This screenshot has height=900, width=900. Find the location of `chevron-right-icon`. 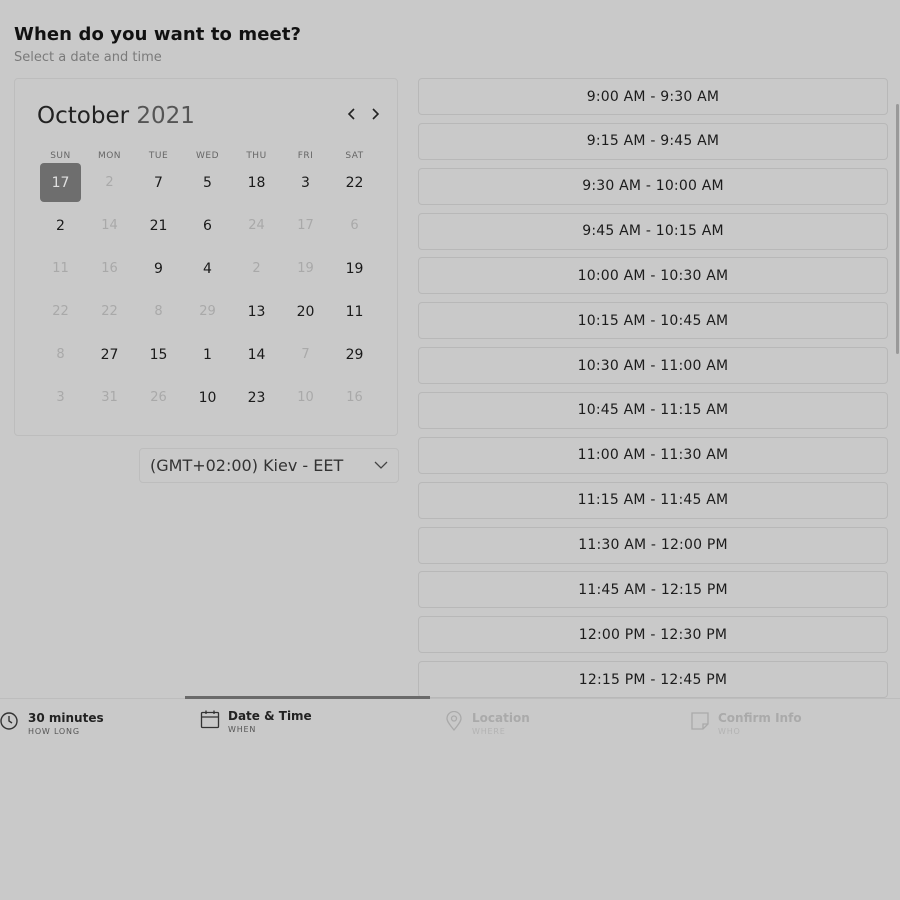

chevron-right-icon is located at coordinates (376, 114).